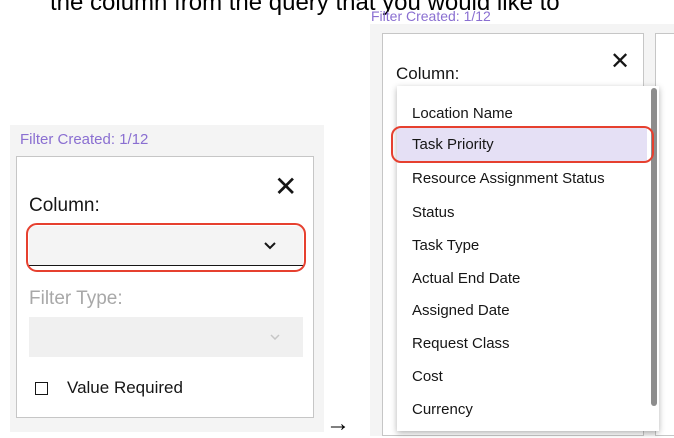 This screenshot has height=438, width=674. What do you see at coordinates (166, 337) in the screenshot?
I see `filter-type-dropdown` at bounding box center [166, 337].